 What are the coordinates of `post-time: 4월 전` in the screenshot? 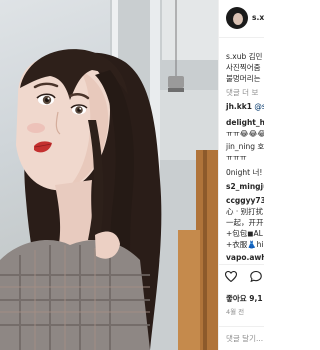 It's located at (235, 312).